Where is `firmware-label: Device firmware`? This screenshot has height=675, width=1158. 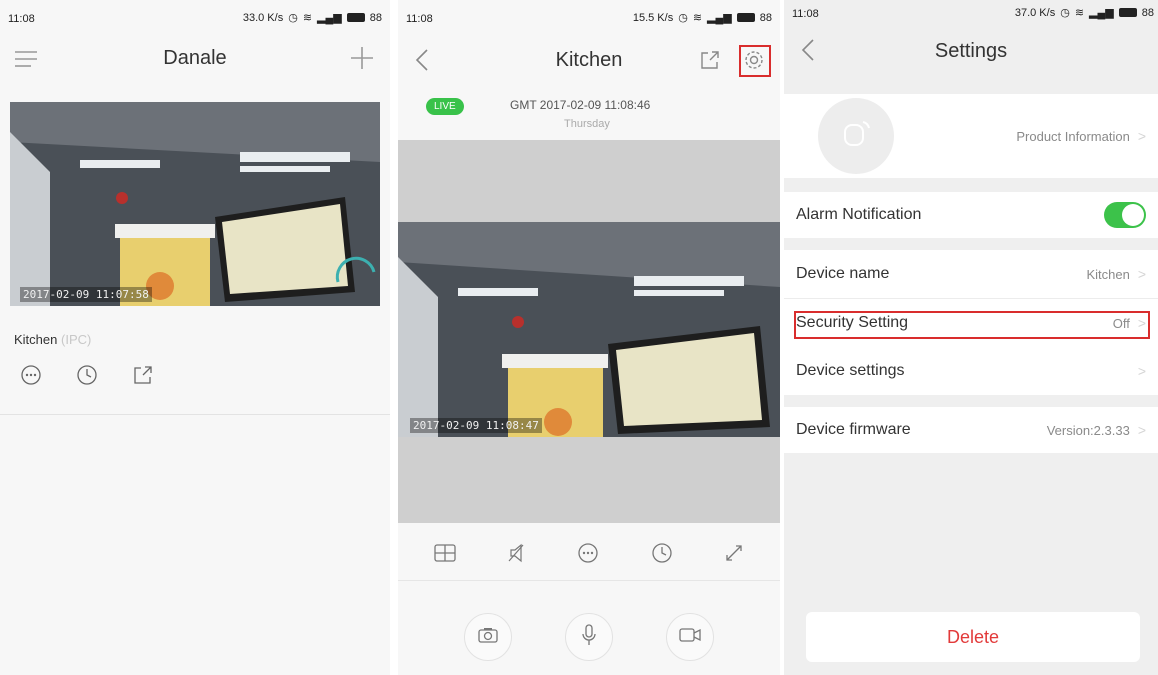 firmware-label: Device firmware is located at coordinates (853, 429).